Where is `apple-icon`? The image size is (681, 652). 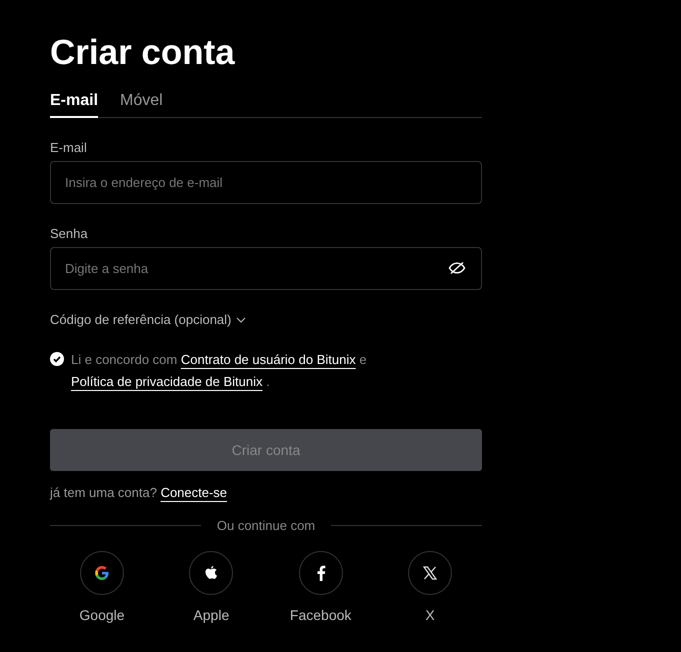
apple-icon is located at coordinates (211, 573).